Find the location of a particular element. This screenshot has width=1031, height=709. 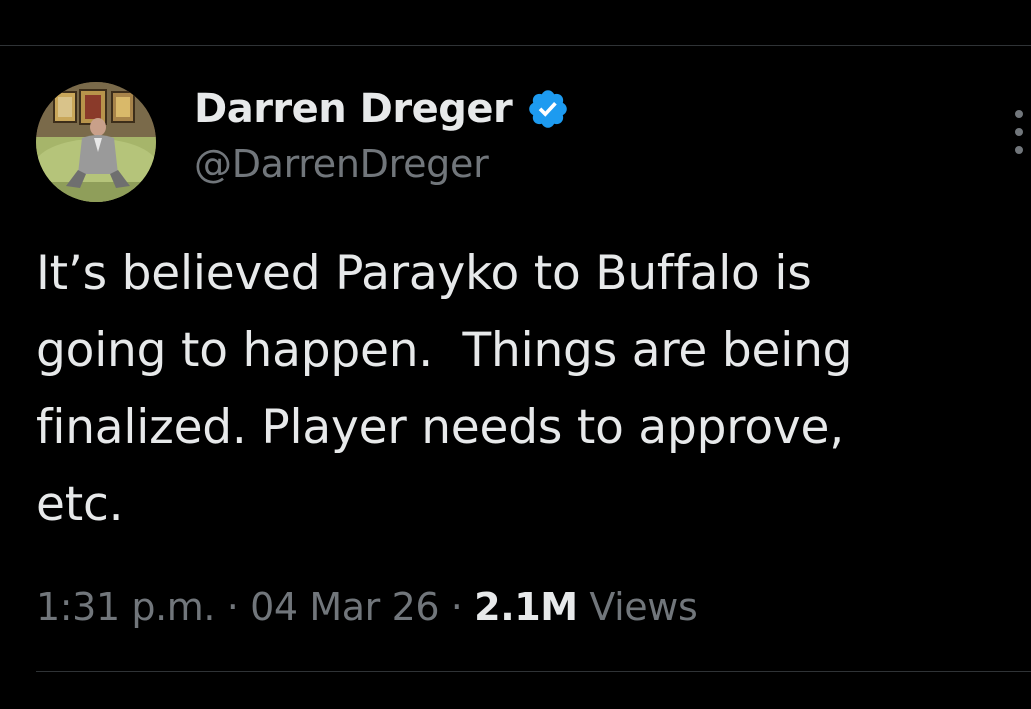

author-name-row: Darren Dreger is located at coordinates (382, 109).